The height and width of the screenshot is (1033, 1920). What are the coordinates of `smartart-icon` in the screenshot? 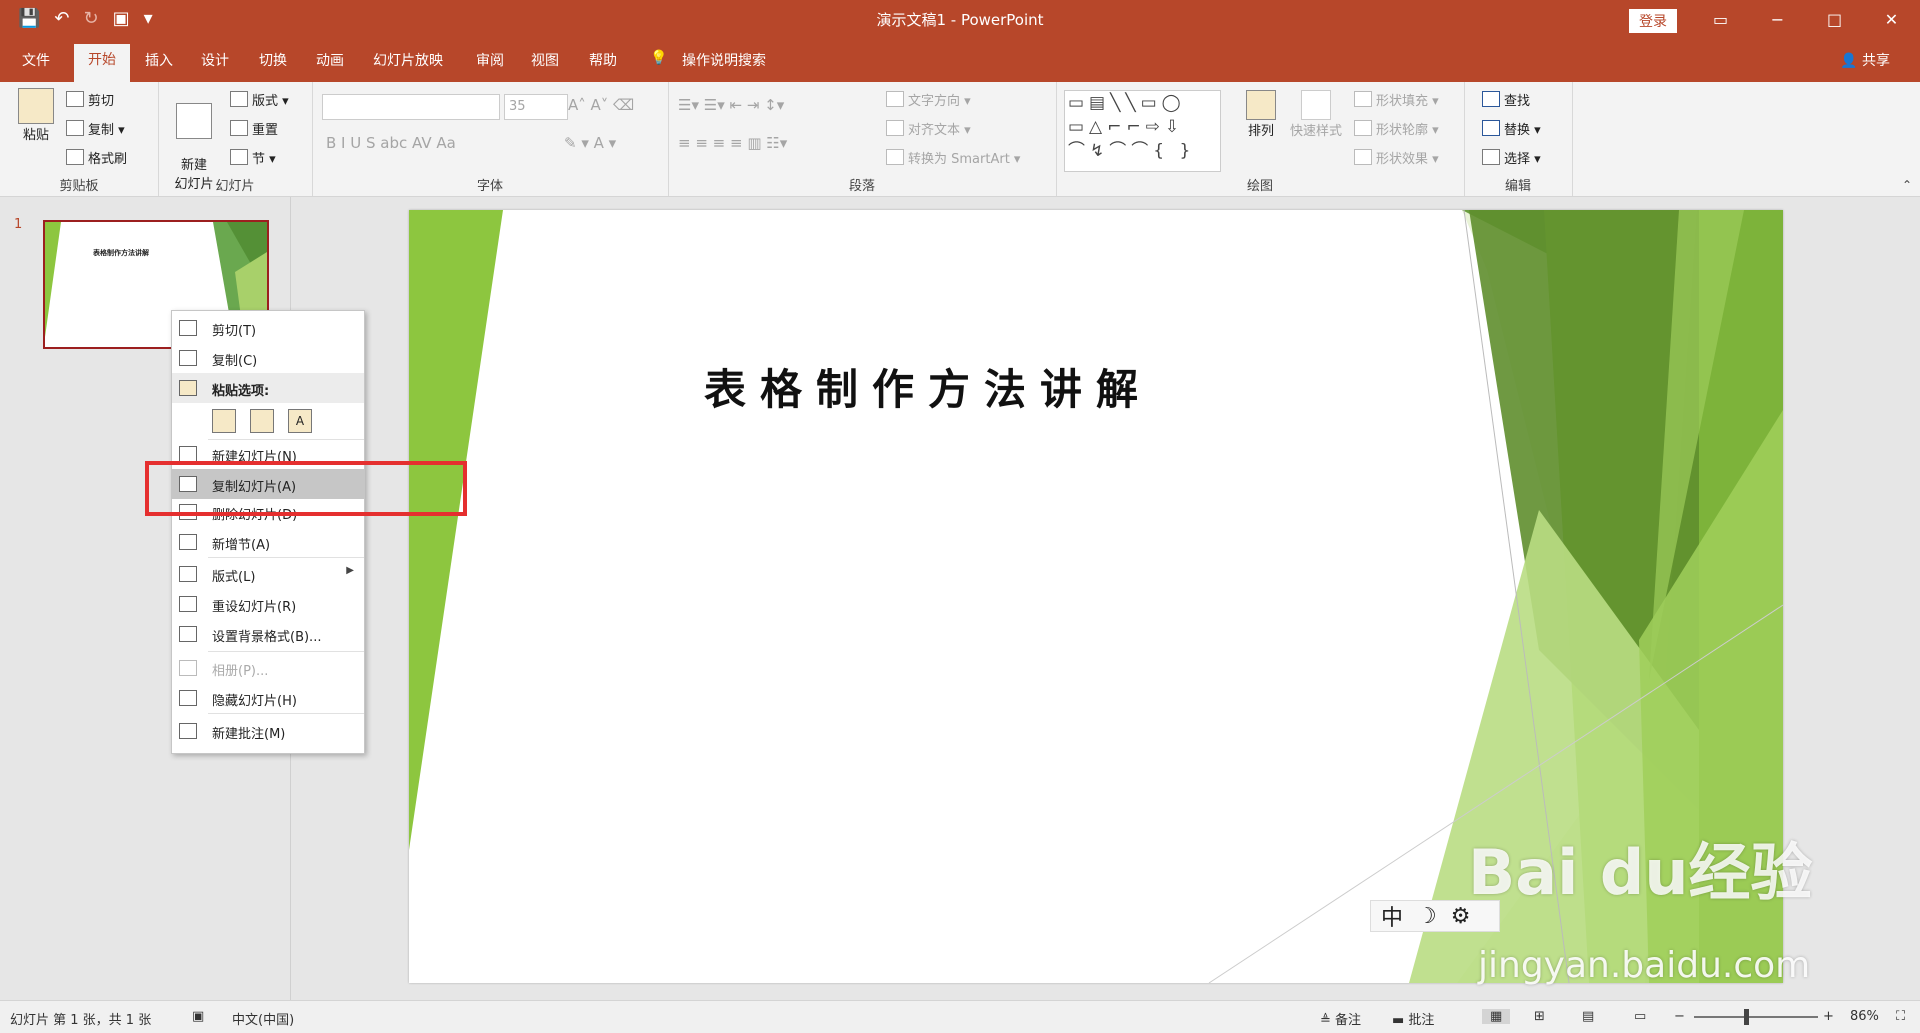 It's located at (895, 157).